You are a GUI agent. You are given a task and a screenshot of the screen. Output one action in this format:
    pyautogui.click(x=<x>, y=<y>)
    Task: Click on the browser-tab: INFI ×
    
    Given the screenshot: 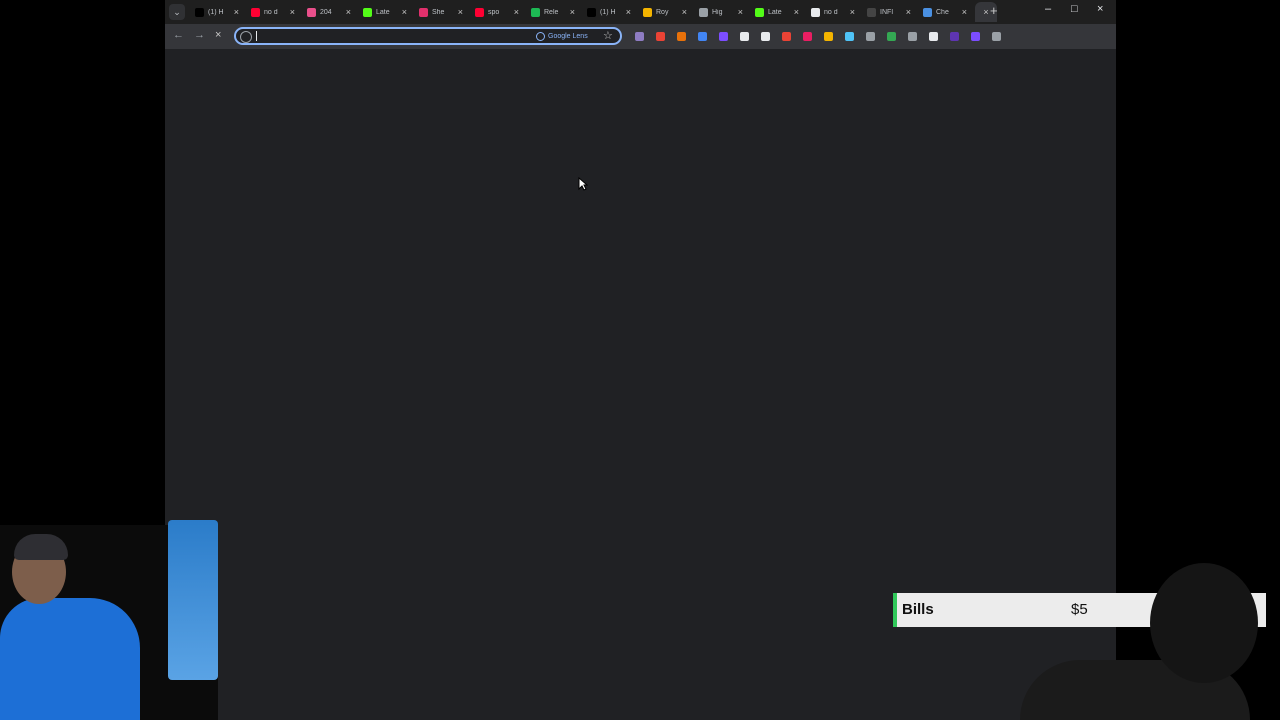 What is the action you would take?
    pyautogui.click(x=890, y=12)
    